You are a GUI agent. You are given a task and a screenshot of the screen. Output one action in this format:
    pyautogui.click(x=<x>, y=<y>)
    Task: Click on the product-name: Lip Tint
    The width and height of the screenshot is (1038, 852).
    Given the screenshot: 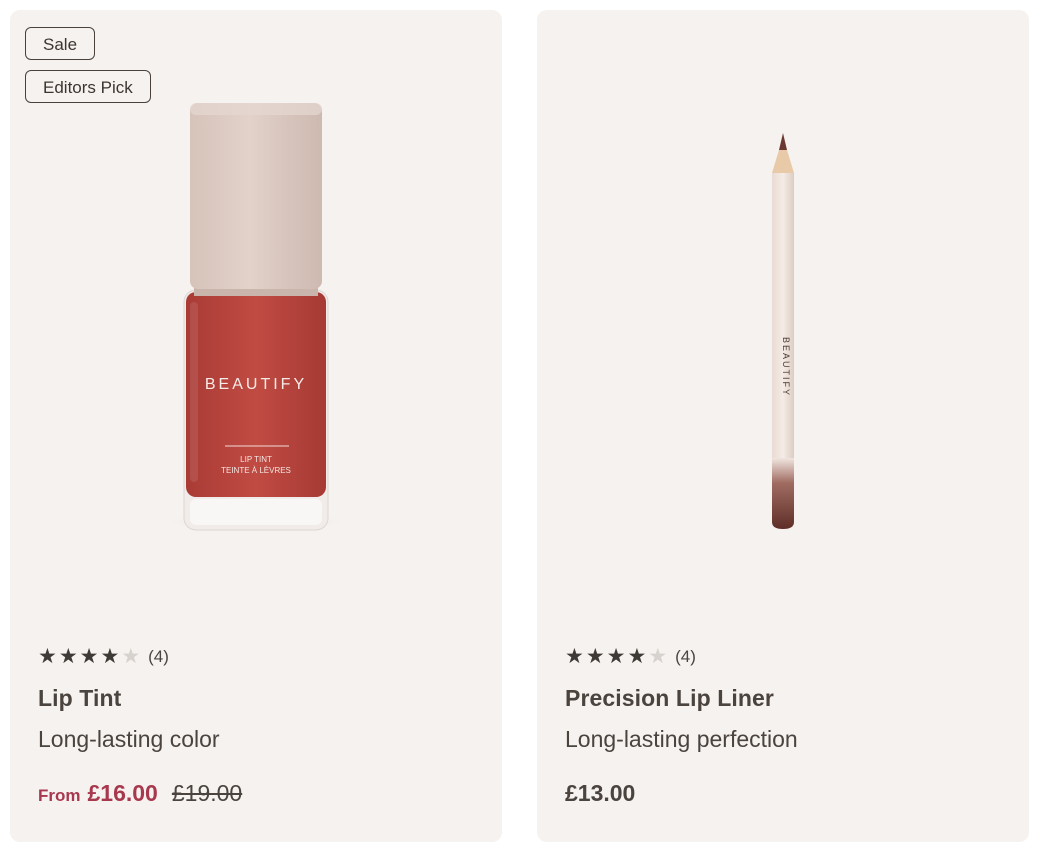 What is the action you would take?
    pyautogui.click(x=256, y=698)
    